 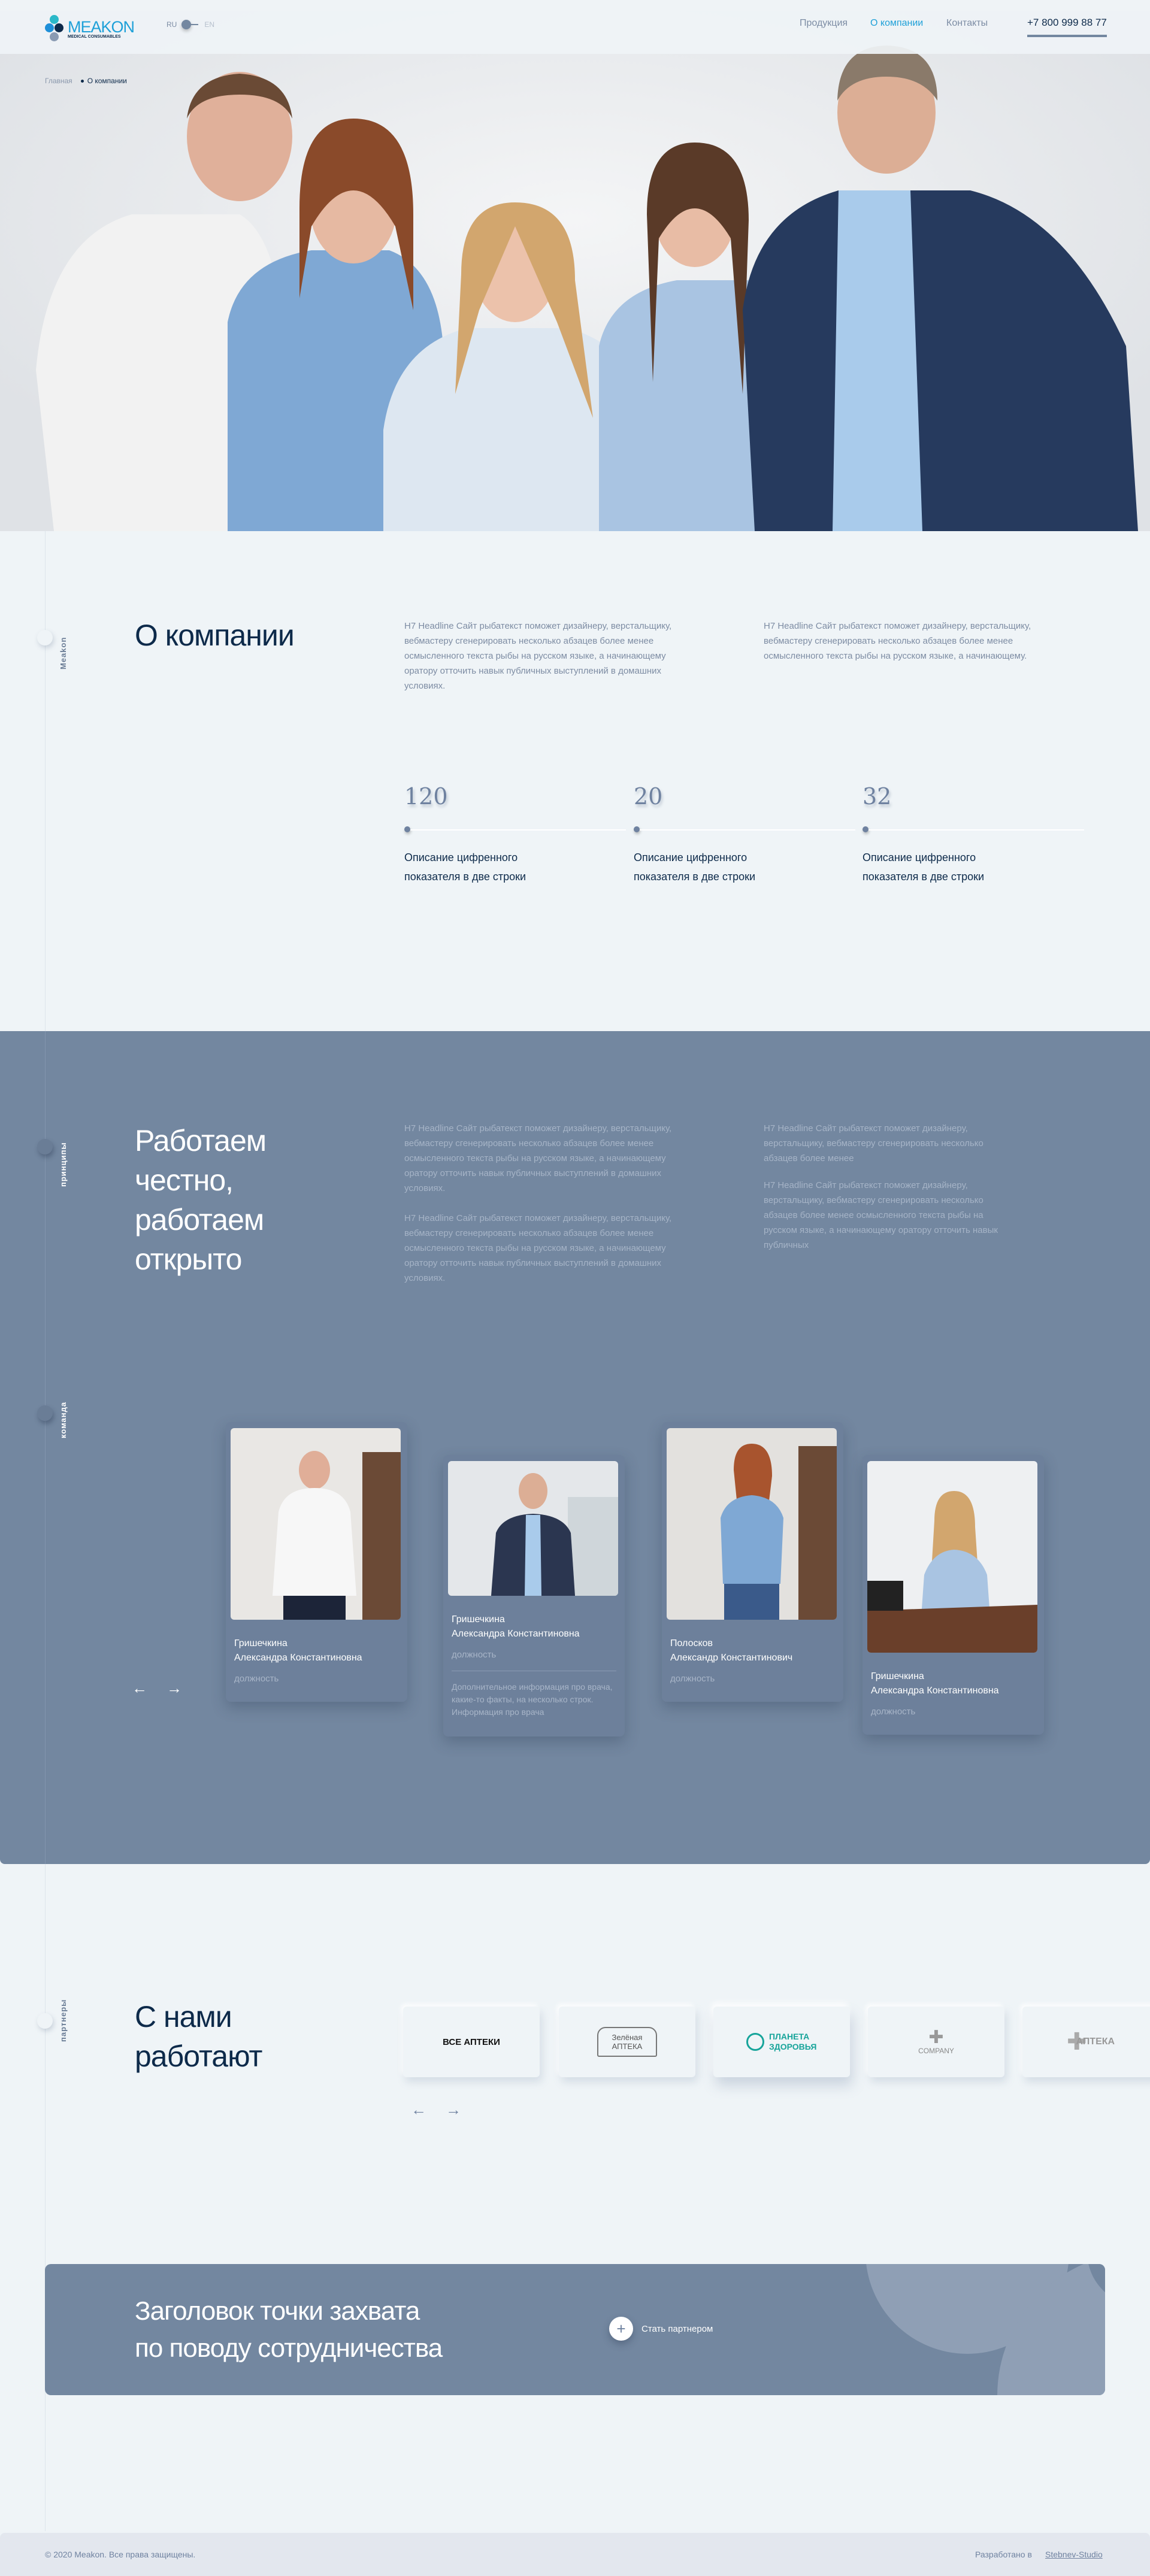 What do you see at coordinates (731, 1658) in the screenshot?
I see `member-given-name: Александр Константинович` at bounding box center [731, 1658].